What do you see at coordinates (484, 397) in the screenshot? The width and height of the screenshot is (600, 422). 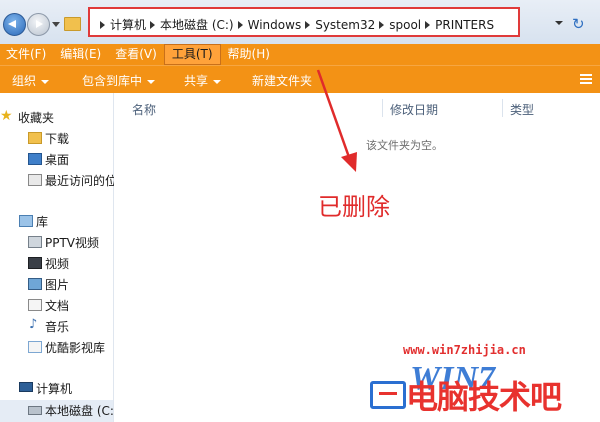 I see `watermark-brand: 电脑技术吧` at bounding box center [484, 397].